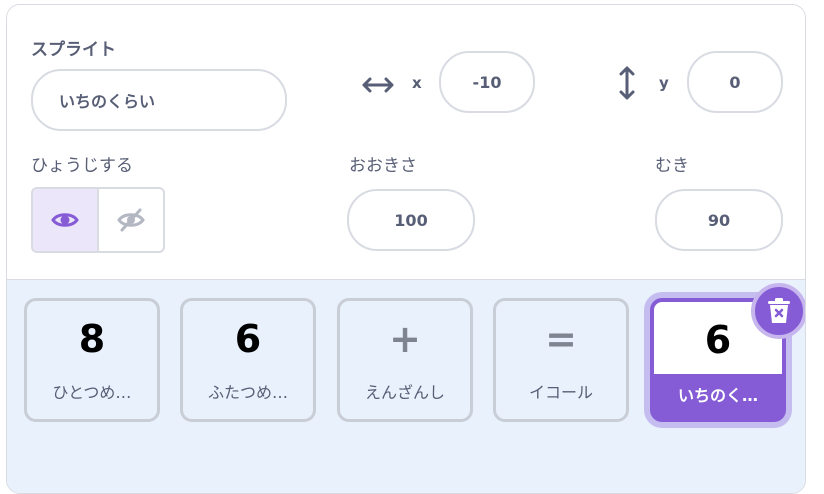 The image size is (824, 494). What do you see at coordinates (672, 166) in the screenshot?
I see `direction-label: むき` at bounding box center [672, 166].